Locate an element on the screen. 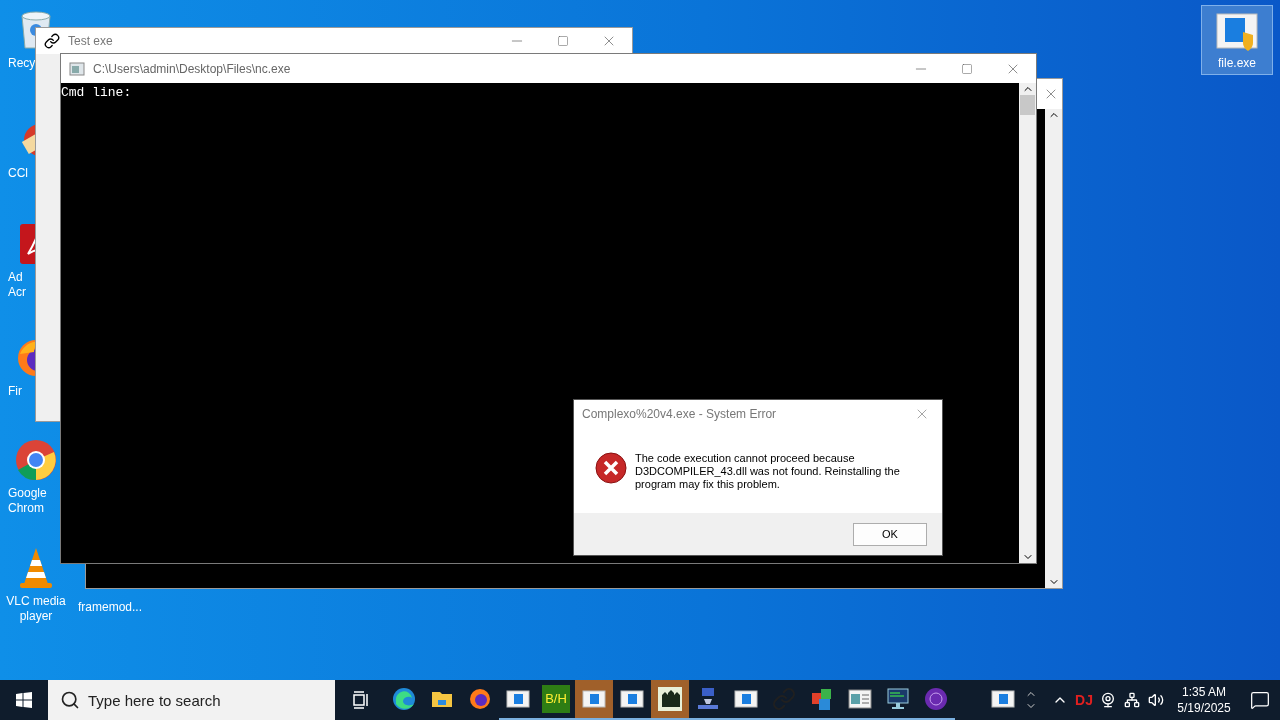 Image resolution: width=1280 pixels, height=720 pixels. desktop-icon-label: Fir is located at coordinates (15, 391).